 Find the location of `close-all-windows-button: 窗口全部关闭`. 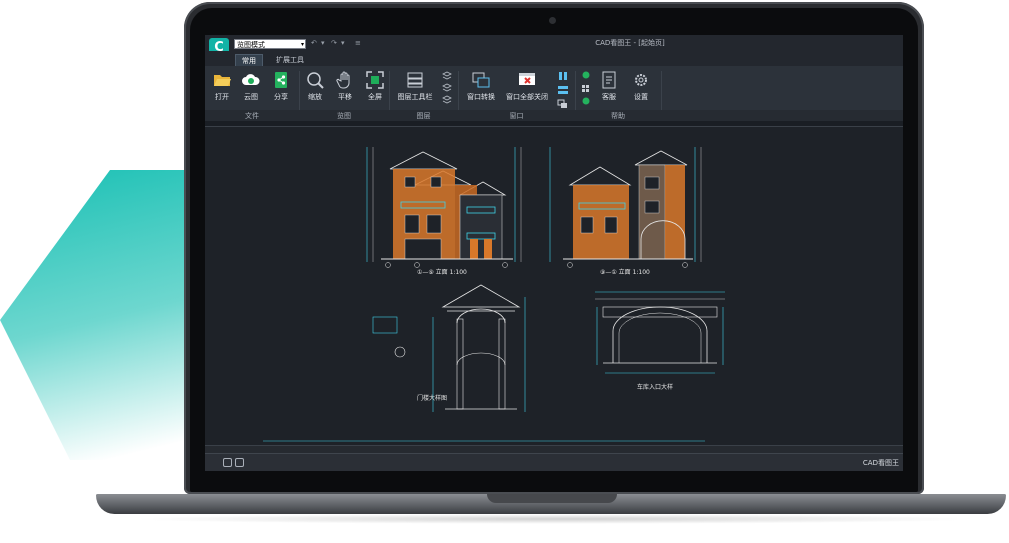

close-all-windows-button: 窗口全部关闭 is located at coordinates (527, 91).